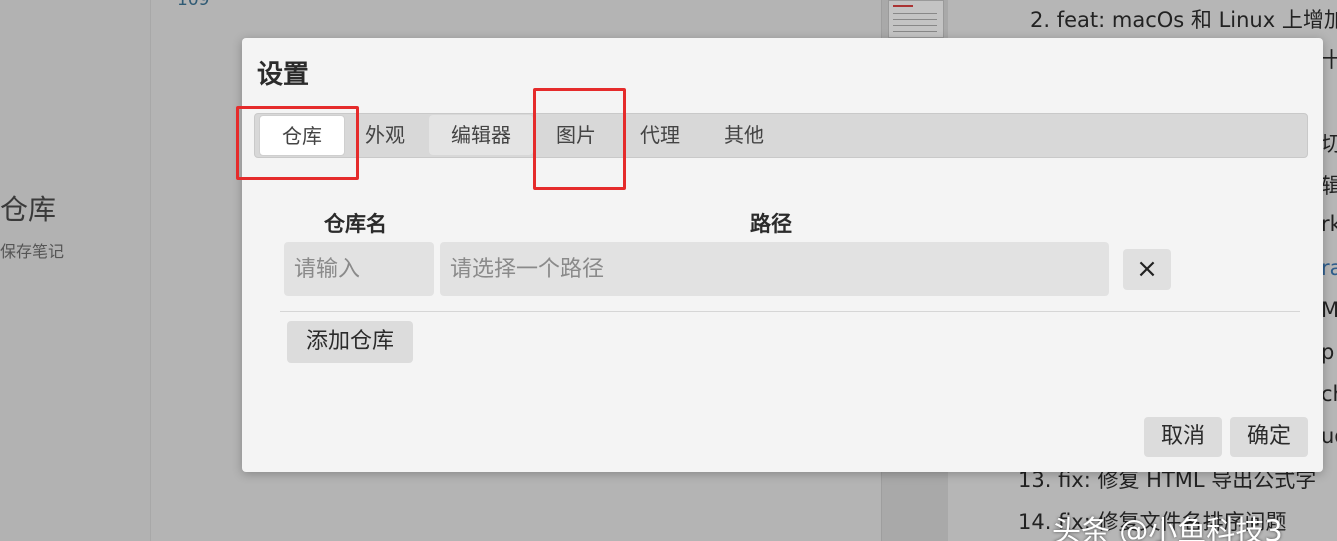 This screenshot has width=1337, height=541. What do you see at coordinates (771, 224) in the screenshot?
I see `path-column-header: 路径` at bounding box center [771, 224].